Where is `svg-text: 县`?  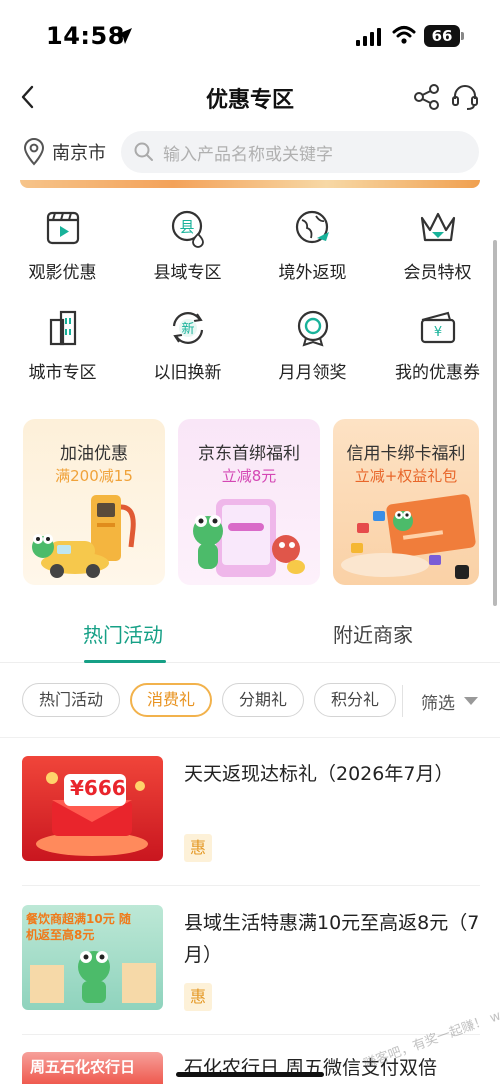 svg-text: 县 is located at coordinates (186, 227).